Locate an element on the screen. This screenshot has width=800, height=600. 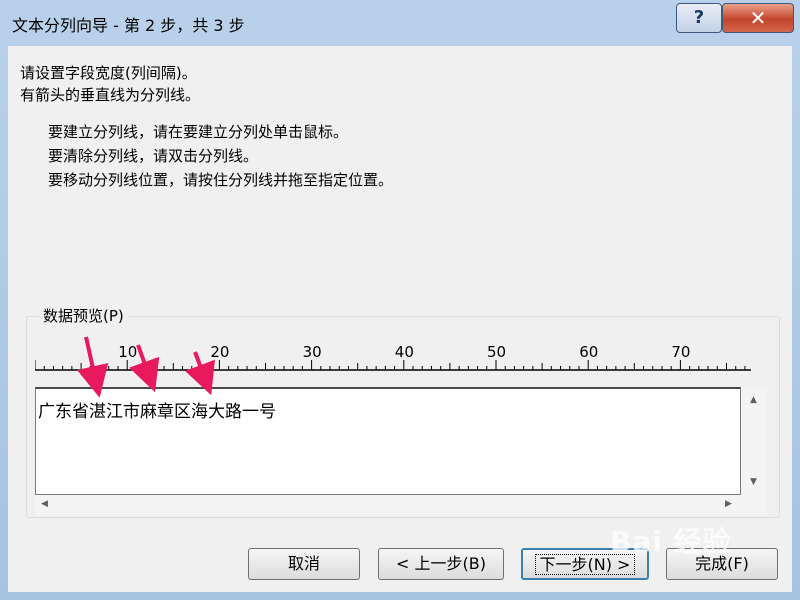
hint-line-1: 要建立分列线，请在要建立分列处单击鼠标。 is located at coordinates (198, 132).